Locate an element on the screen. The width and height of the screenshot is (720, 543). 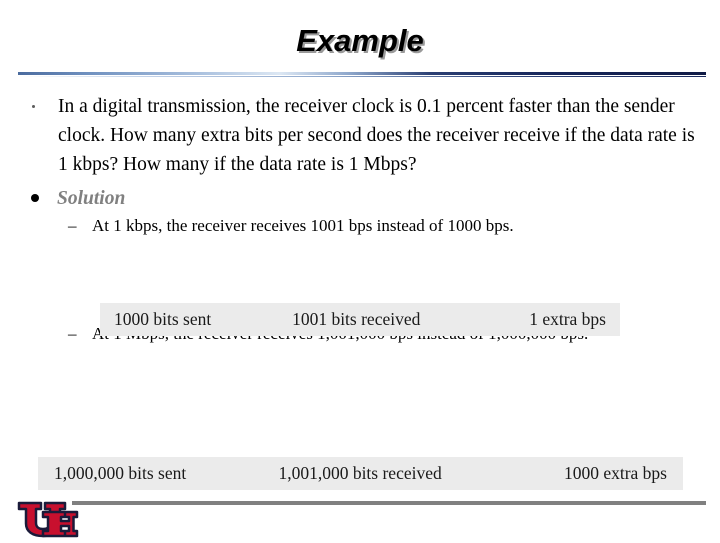
figure-2-extra-bps: 1000 extra bps is located at coordinates (615, 473).